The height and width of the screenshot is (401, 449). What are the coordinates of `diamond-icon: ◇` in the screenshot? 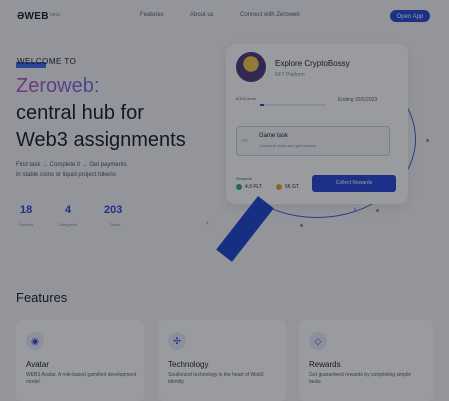 It's located at (318, 341).